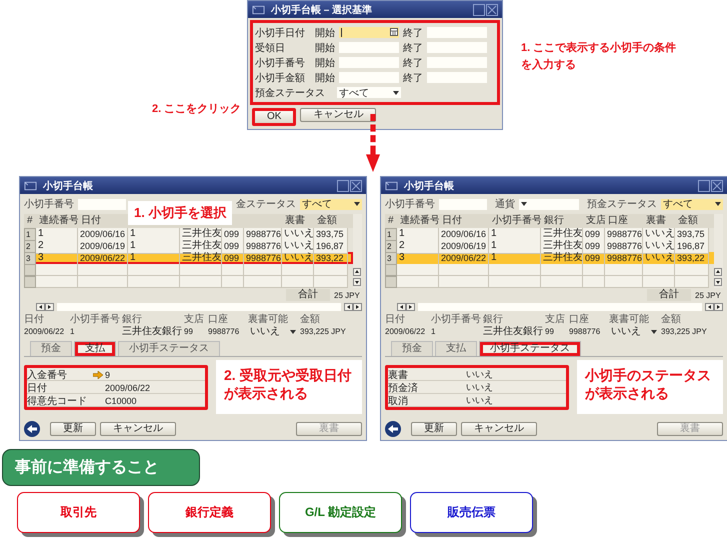  Describe the element at coordinates (594, 247) in the screenshot. I see `table-cell: 099` at that location.